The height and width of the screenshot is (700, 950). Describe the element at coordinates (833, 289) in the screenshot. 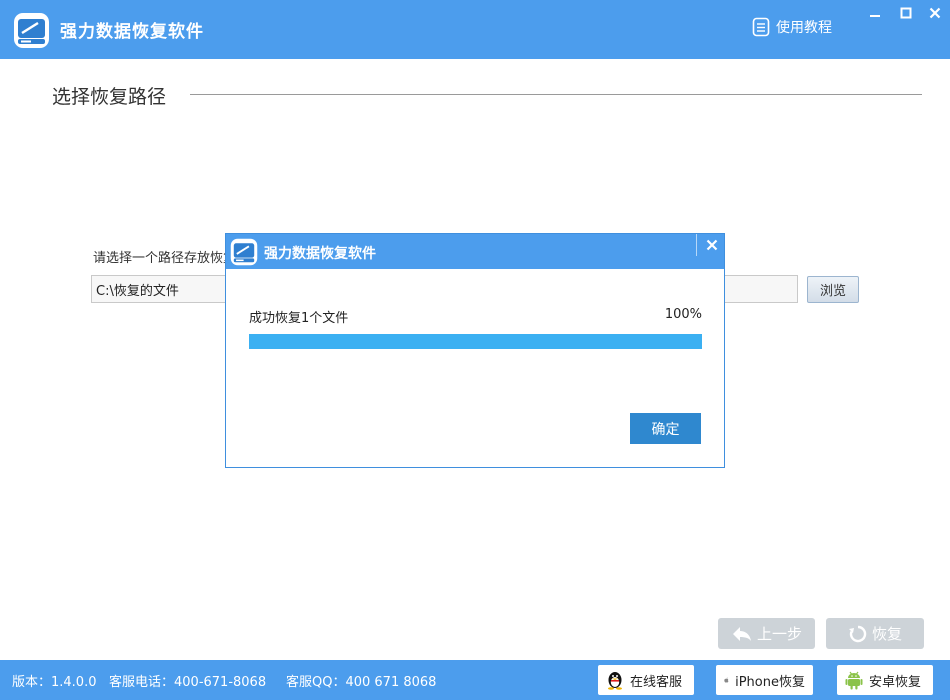

I see `browse-button: 浏览` at that location.